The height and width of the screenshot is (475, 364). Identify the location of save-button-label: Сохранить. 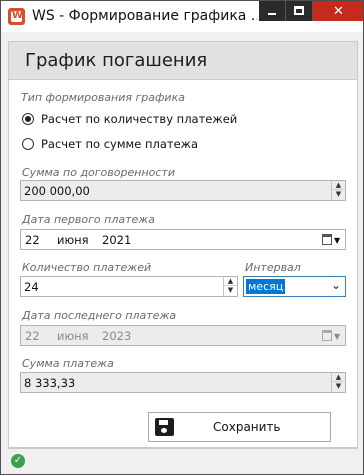
(247, 427).